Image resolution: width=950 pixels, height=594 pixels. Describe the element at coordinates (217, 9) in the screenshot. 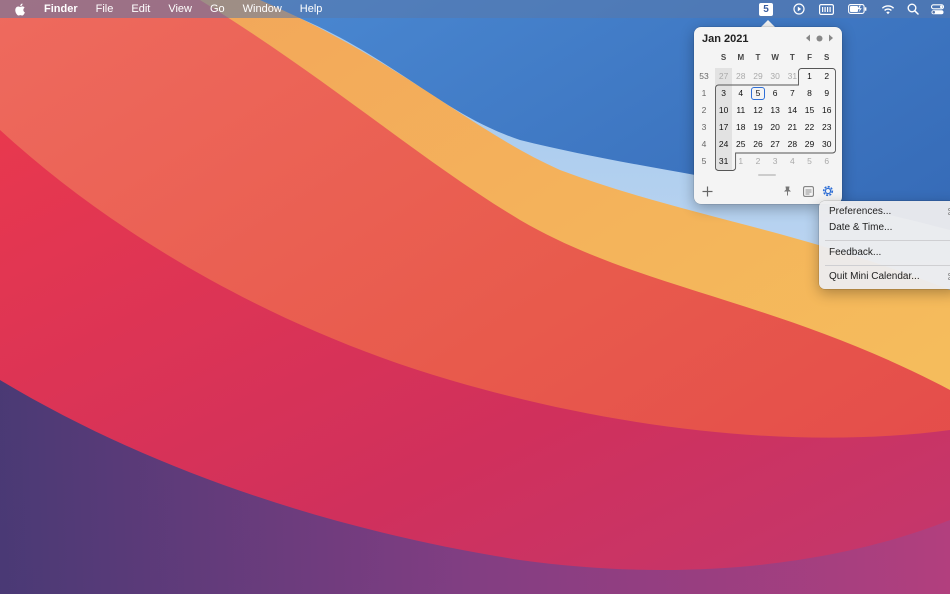

I see `menu-go: Go` at that location.